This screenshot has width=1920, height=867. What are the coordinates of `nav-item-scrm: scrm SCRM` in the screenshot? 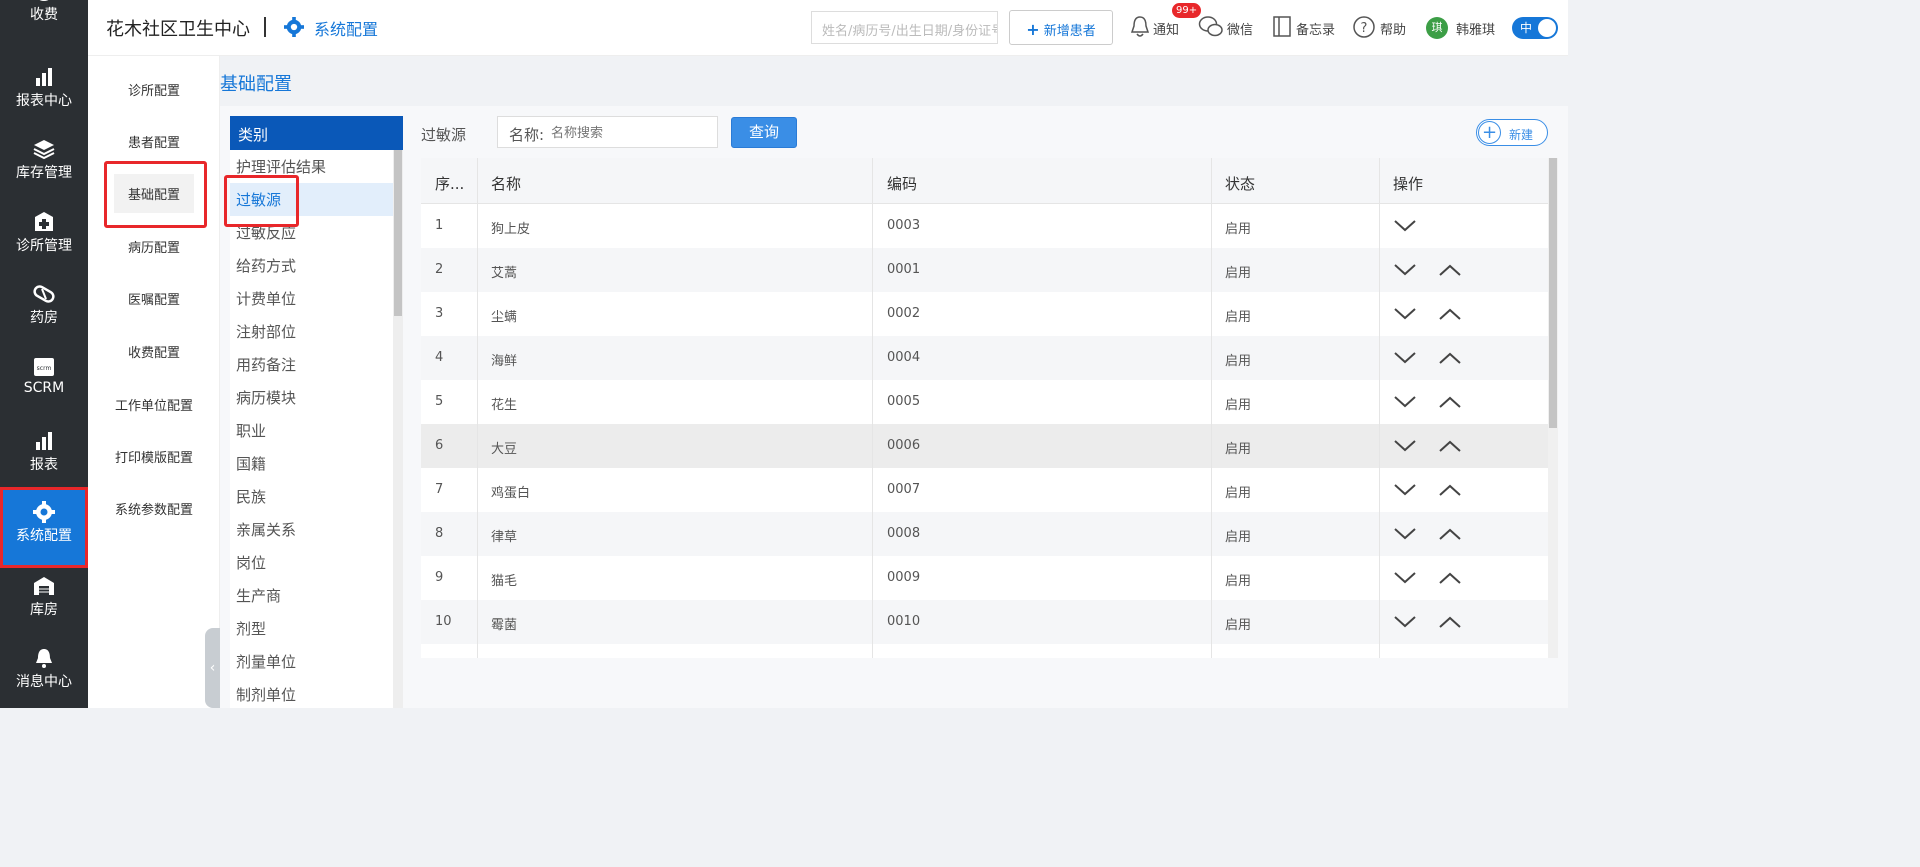 It's located at (44, 382).